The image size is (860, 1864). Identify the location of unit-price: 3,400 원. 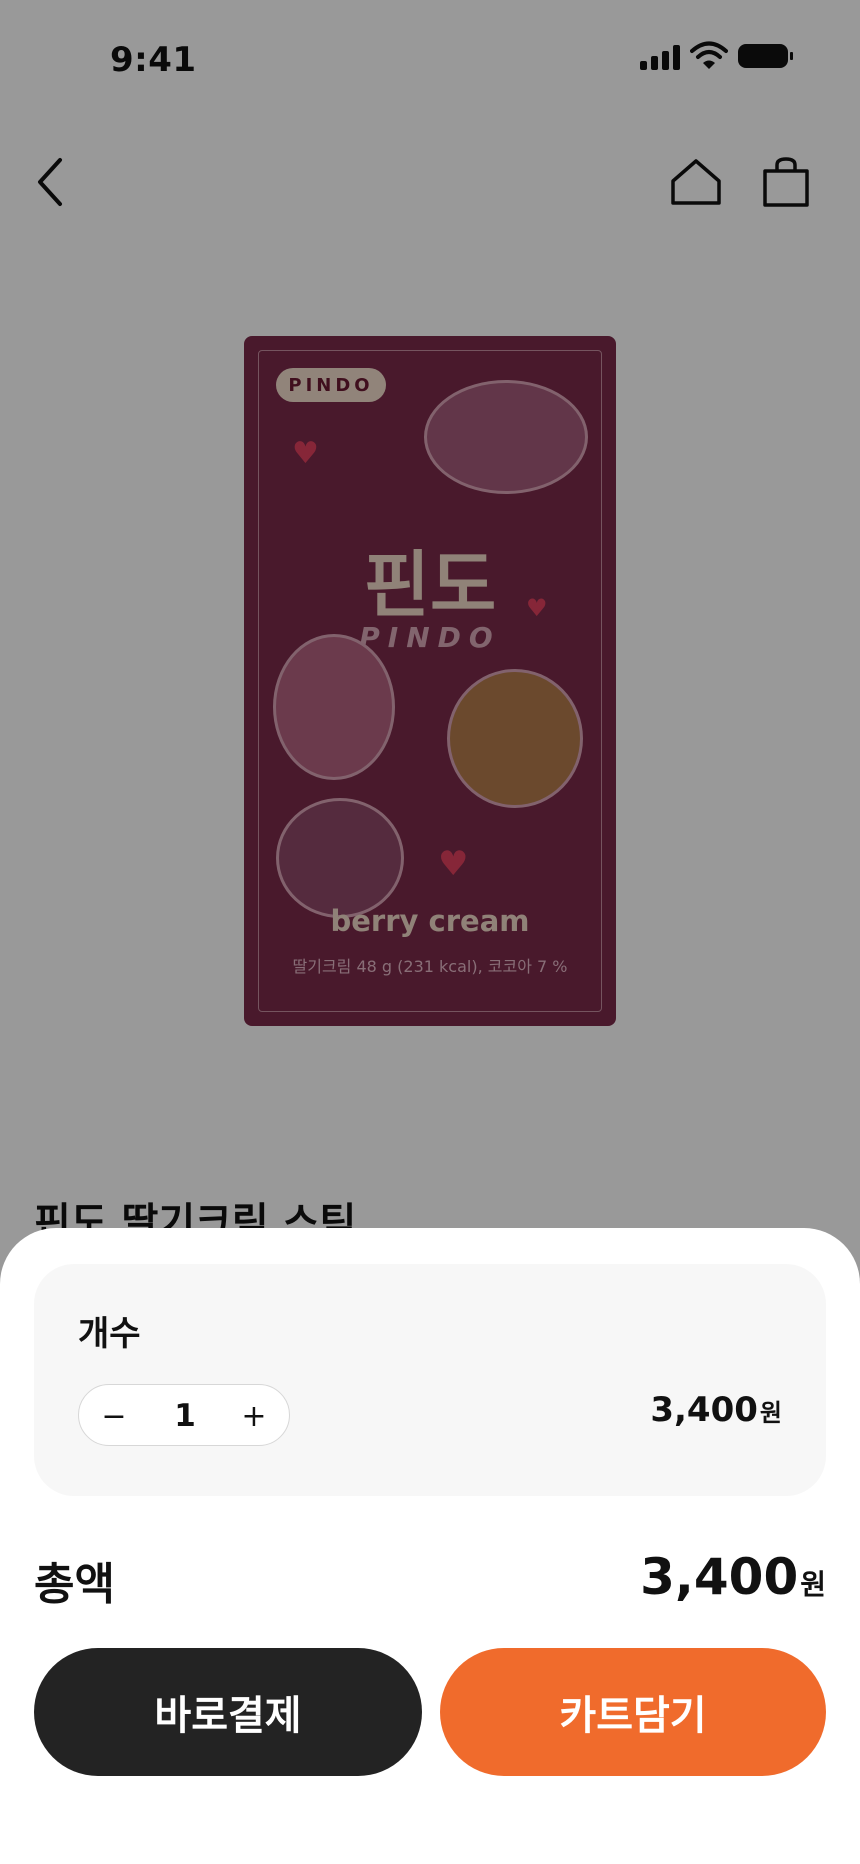
(716, 1410).